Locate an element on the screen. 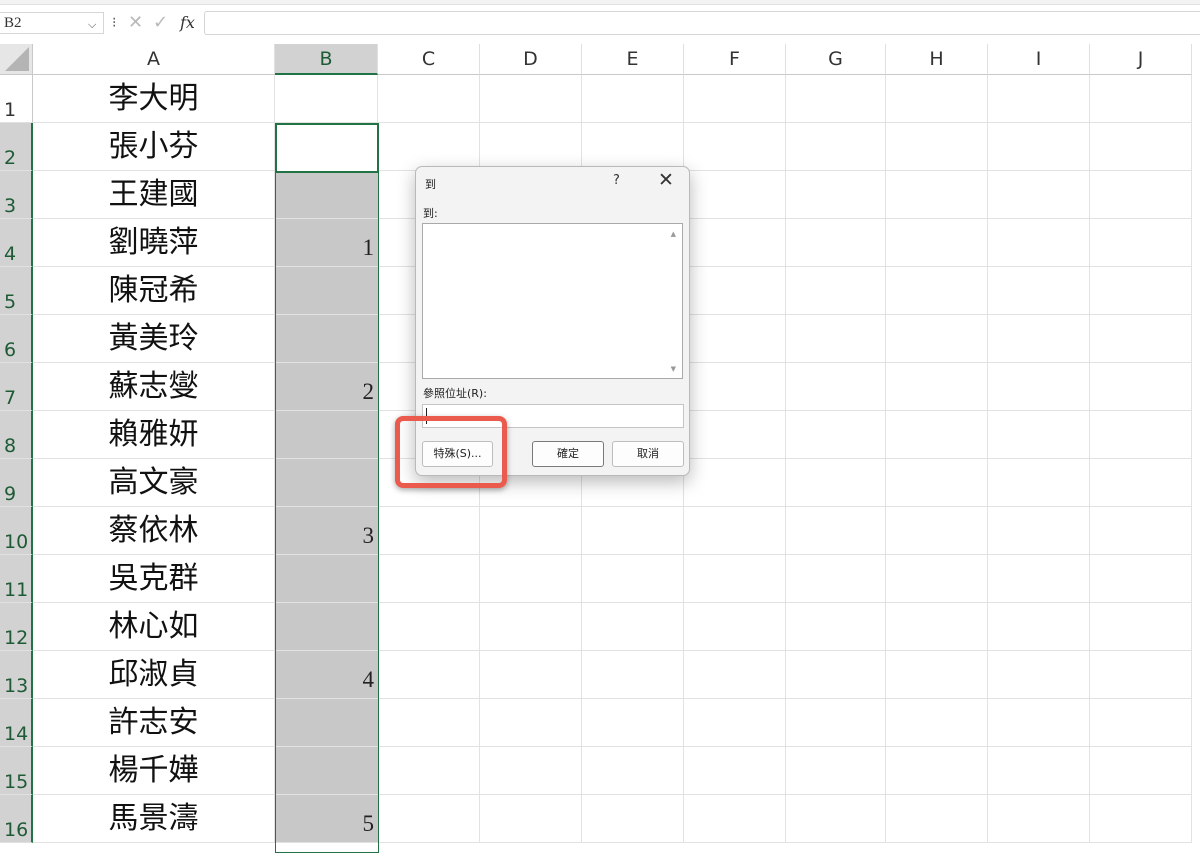 The height and width of the screenshot is (853, 1200). cell-f4 is located at coordinates (735, 243).